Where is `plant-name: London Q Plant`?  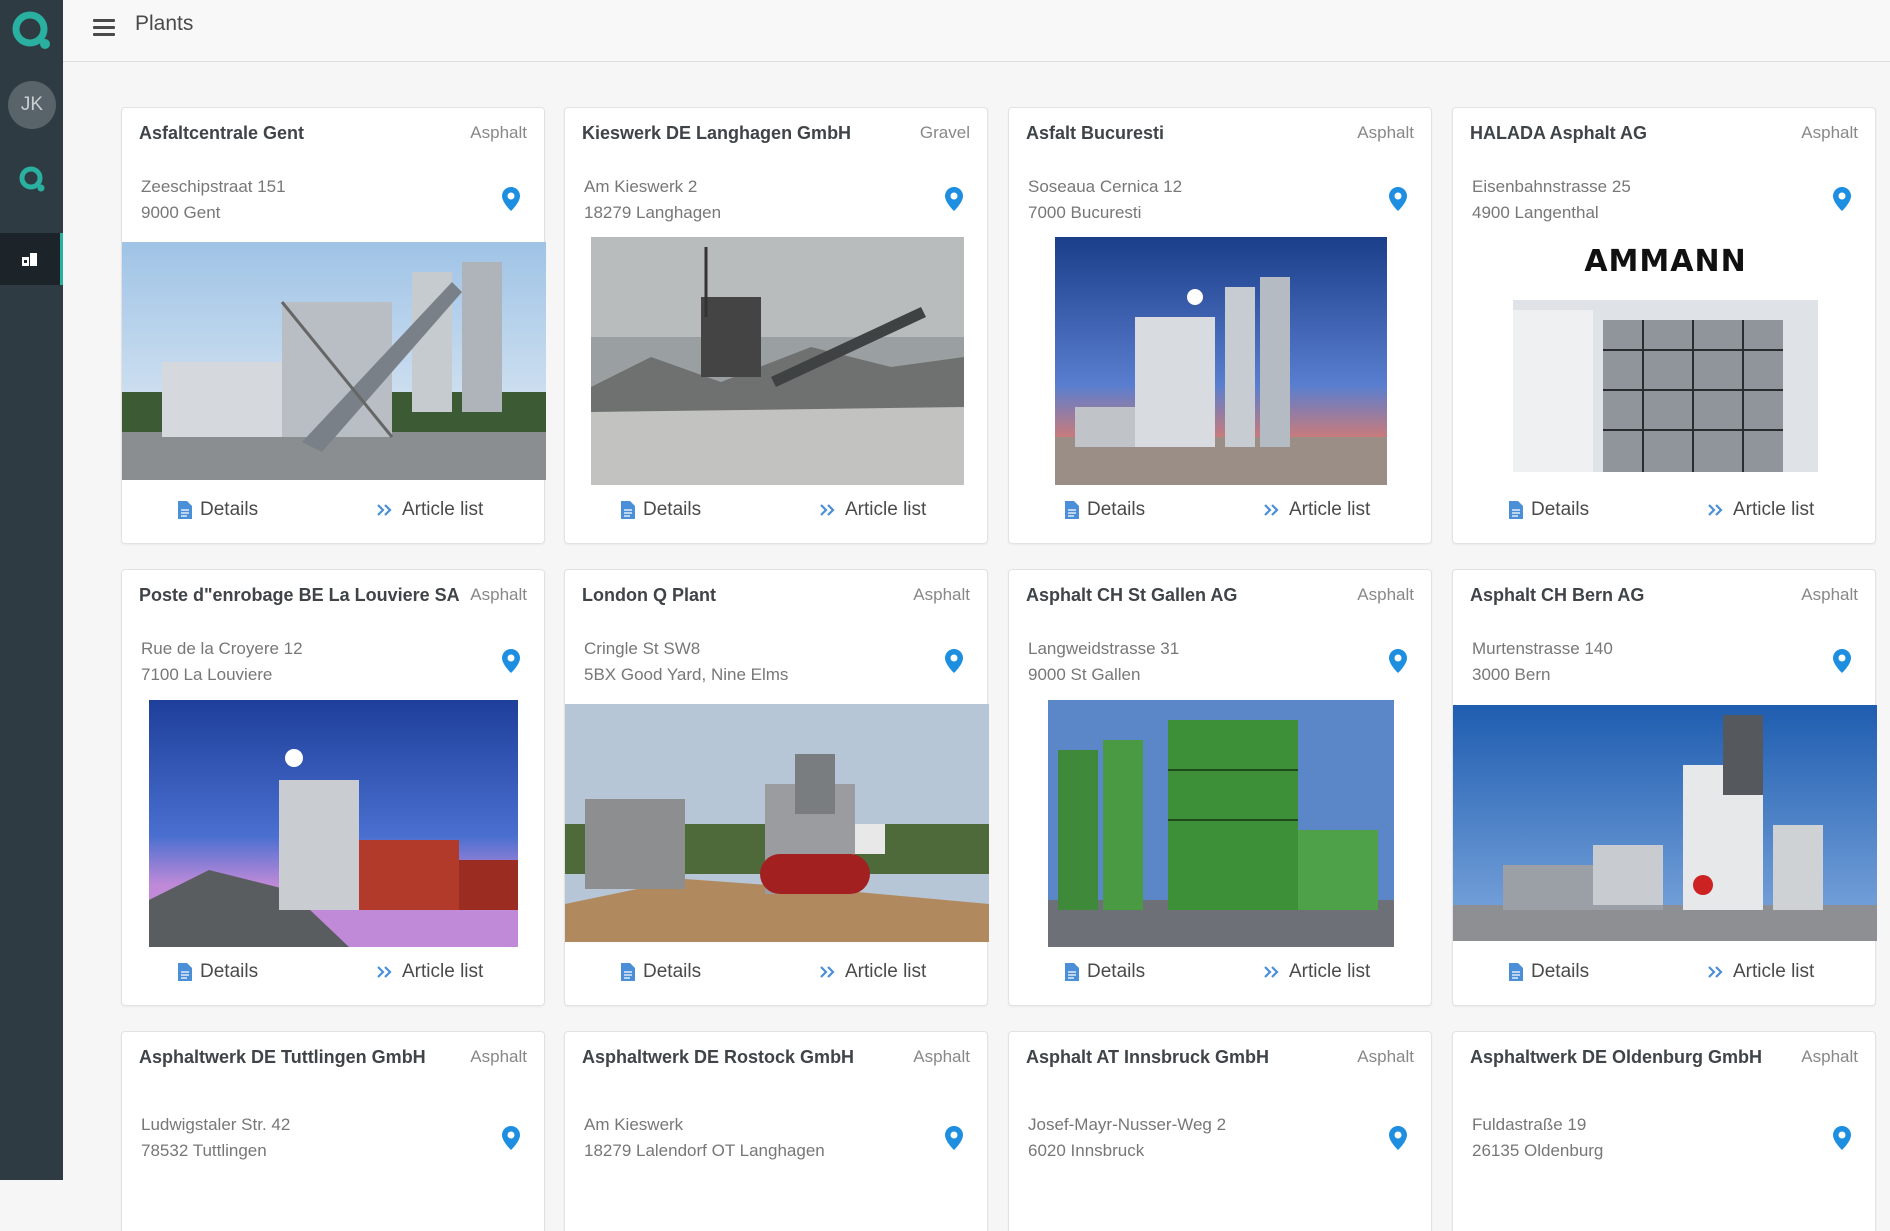
plant-name: London Q Plant is located at coordinates (649, 595).